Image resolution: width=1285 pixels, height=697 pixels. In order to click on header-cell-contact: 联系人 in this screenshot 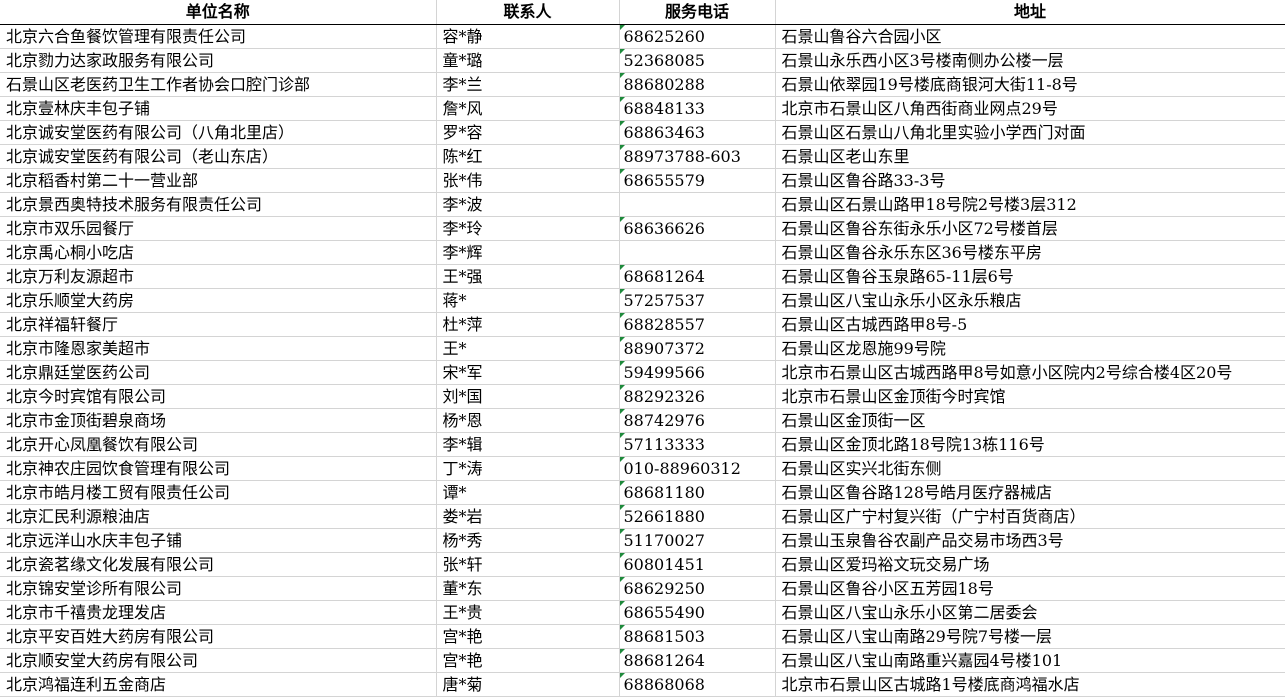, I will do `click(528, 12)`.